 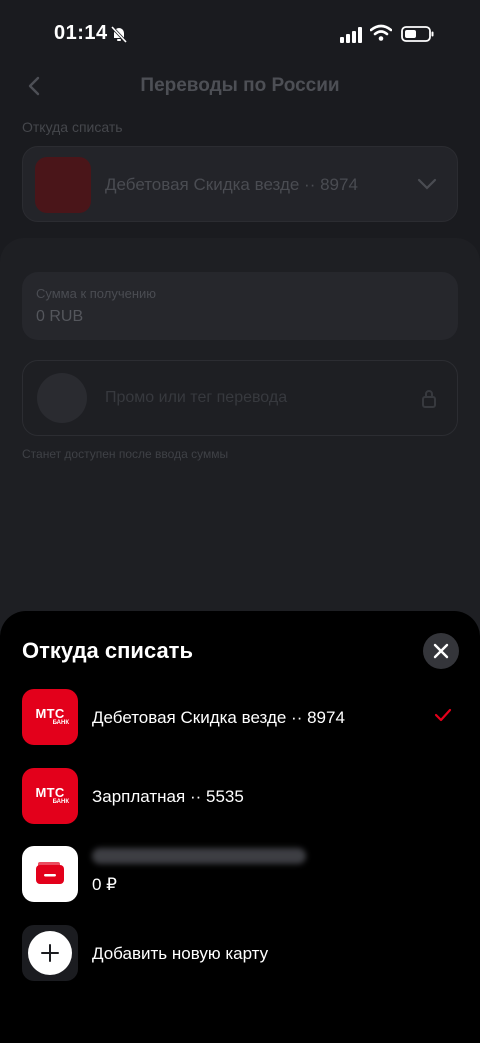 What do you see at coordinates (180, 953) in the screenshot?
I see `add-card-label: Добавить новую карту` at bounding box center [180, 953].